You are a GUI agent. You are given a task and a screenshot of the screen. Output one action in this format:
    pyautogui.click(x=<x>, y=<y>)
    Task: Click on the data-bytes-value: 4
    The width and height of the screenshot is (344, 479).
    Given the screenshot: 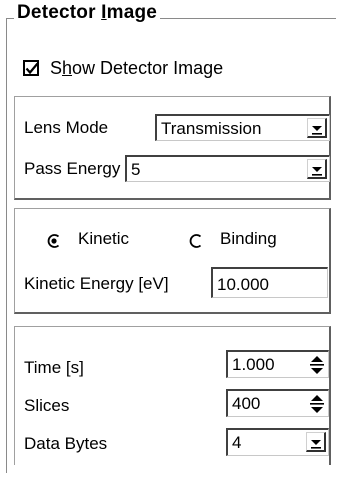 What is the action you would take?
    pyautogui.click(x=237, y=442)
    